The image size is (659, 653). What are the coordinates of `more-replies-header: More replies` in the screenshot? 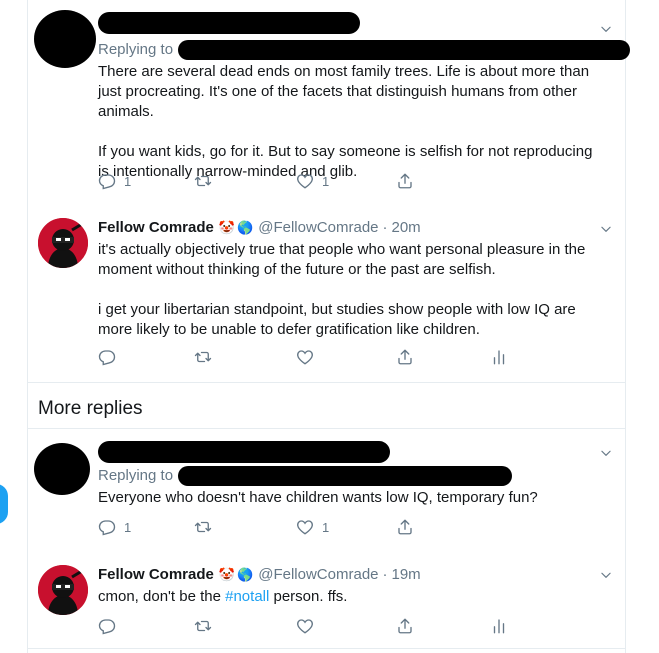 It's located at (90, 409).